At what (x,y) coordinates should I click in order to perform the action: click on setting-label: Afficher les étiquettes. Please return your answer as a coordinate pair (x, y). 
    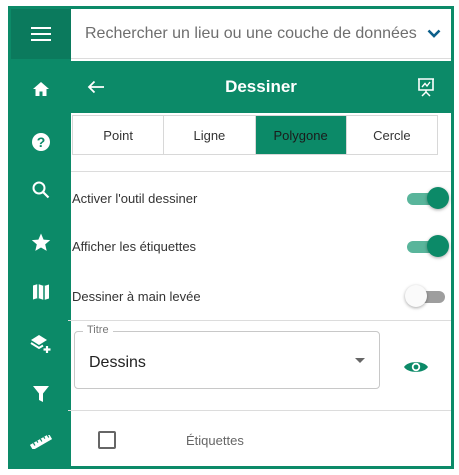
    Looking at the image, I should click on (134, 246).